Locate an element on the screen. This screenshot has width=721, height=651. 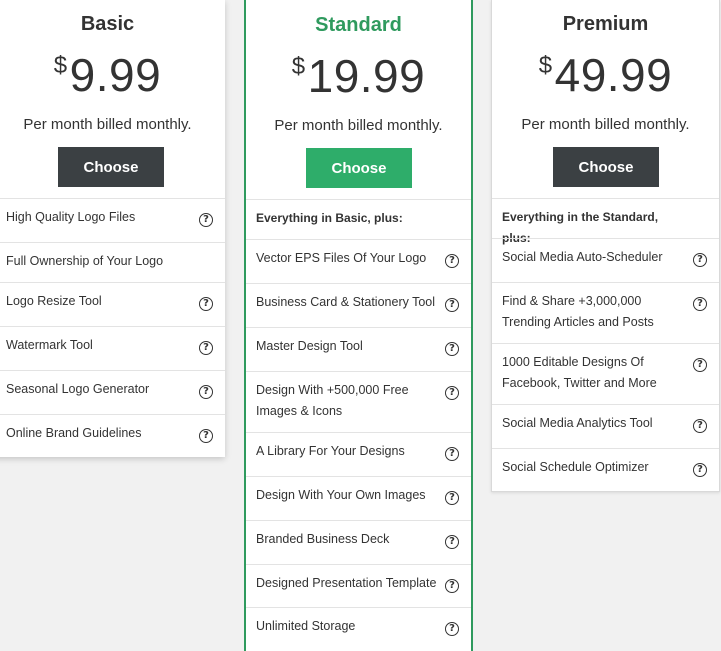
feature-item: Vector EPS Files Of Your Logo? is located at coordinates (358, 261).